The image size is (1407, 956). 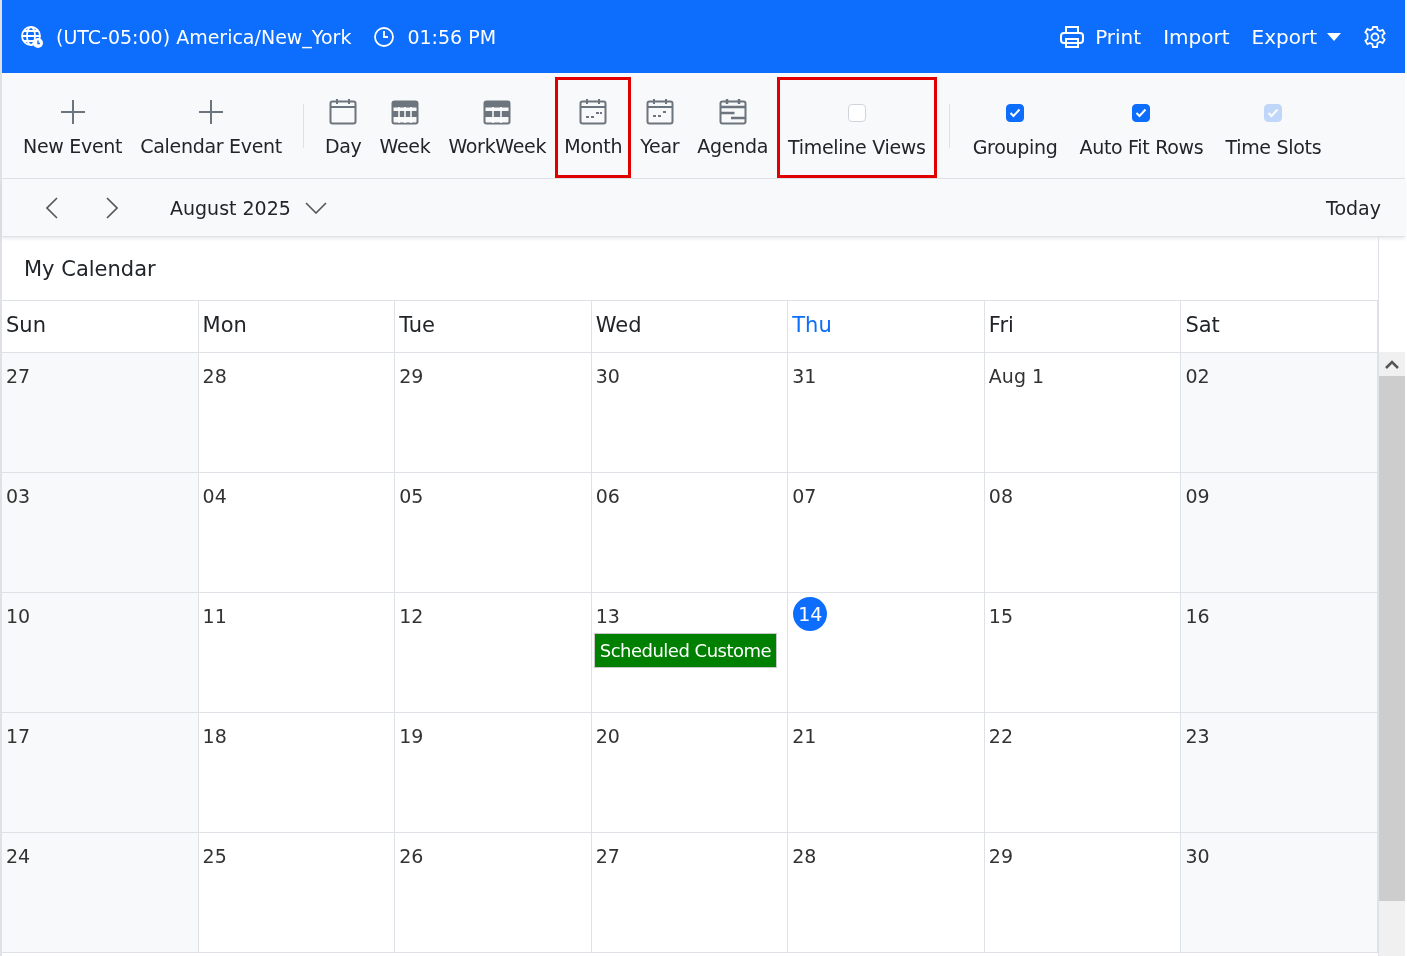 What do you see at coordinates (214, 856) in the screenshot?
I see `date-number: 25` at bounding box center [214, 856].